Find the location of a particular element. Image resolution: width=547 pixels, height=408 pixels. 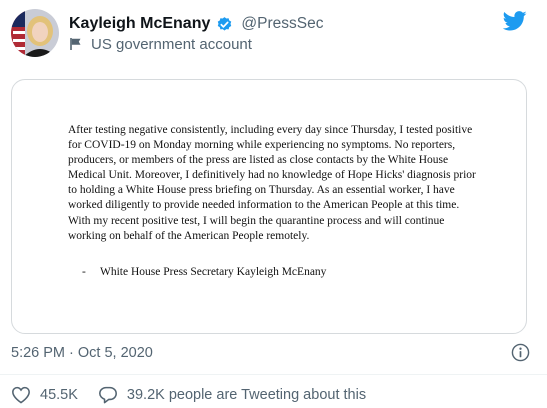

speech-bubble-icon is located at coordinates (108, 395).